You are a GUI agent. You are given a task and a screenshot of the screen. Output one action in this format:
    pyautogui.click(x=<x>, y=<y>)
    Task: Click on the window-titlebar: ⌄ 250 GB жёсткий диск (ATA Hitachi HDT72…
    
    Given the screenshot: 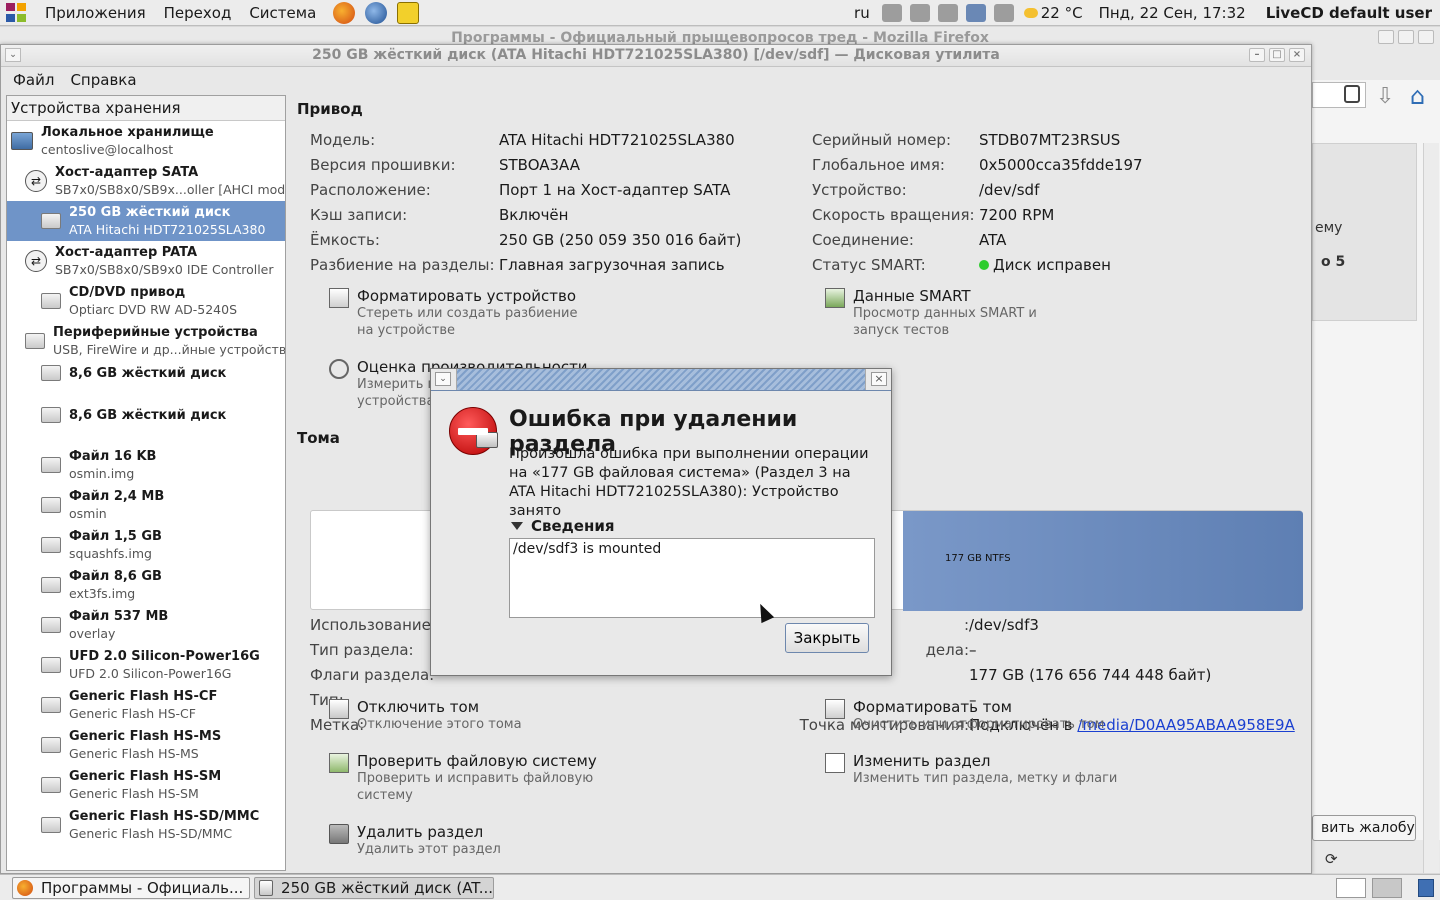 What is the action you would take?
    pyautogui.click(x=656, y=56)
    